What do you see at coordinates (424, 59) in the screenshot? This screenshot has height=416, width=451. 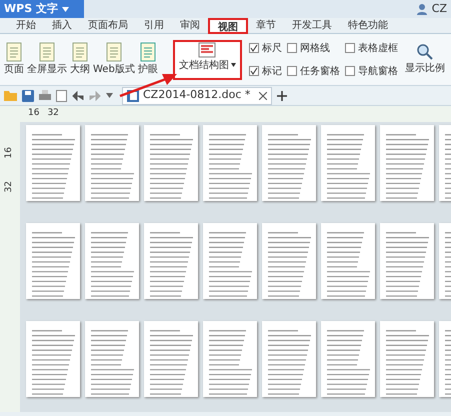 I see `zoom-button: 显示比例` at bounding box center [424, 59].